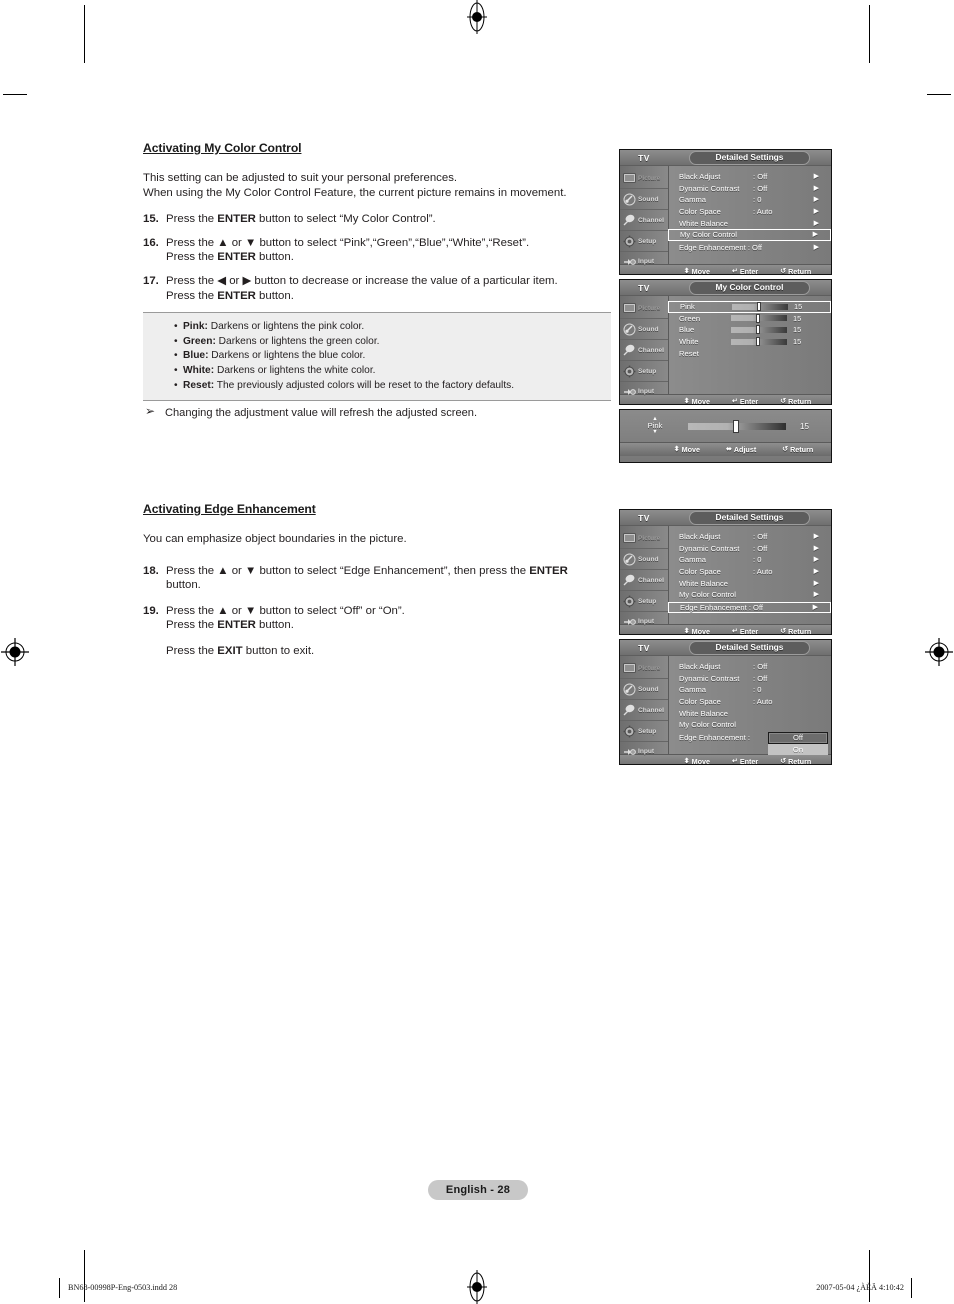  What do you see at coordinates (700, 572) in the screenshot?
I see `menu-label: Color Space` at bounding box center [700, 572].